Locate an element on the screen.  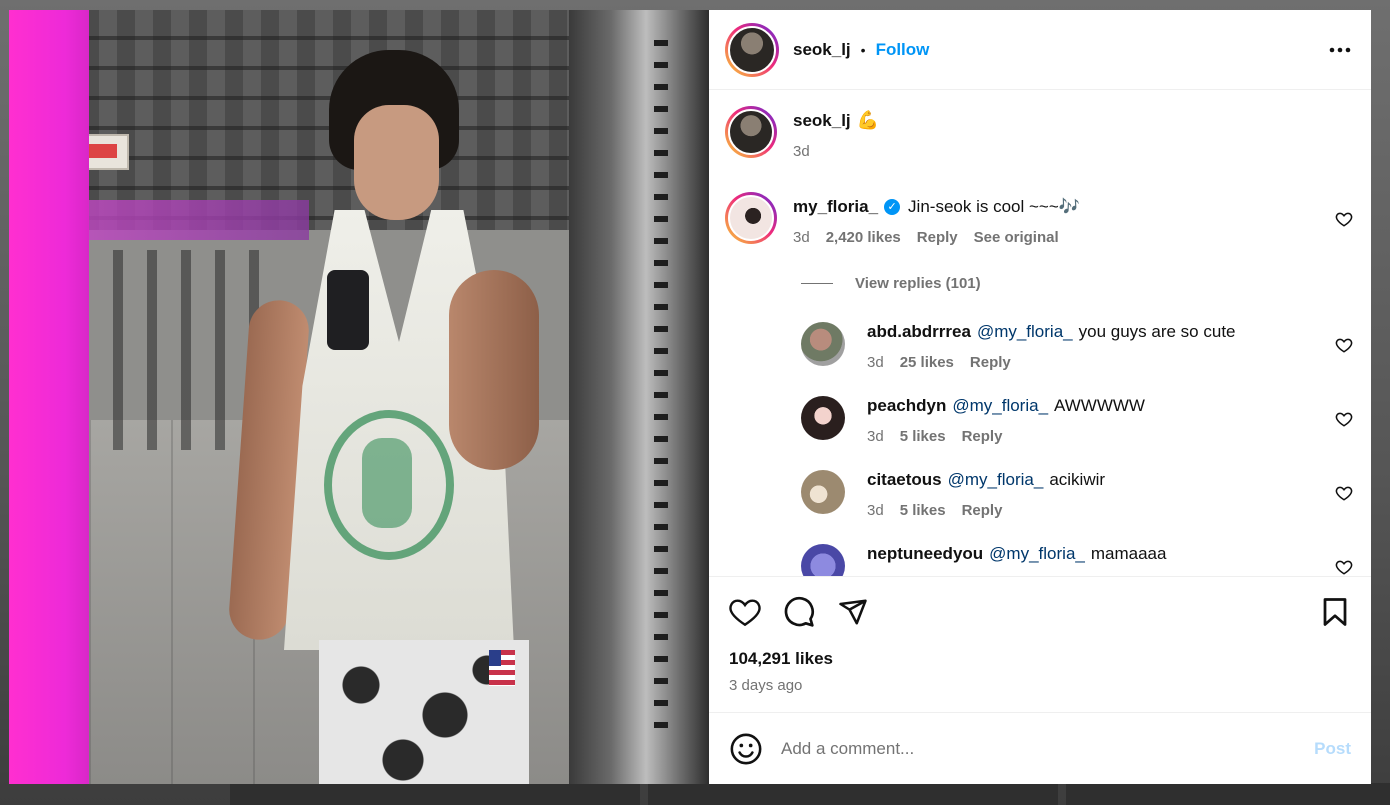
post-actions: 104,291 likes 3 days ago is located at coordinates (1040, 644).